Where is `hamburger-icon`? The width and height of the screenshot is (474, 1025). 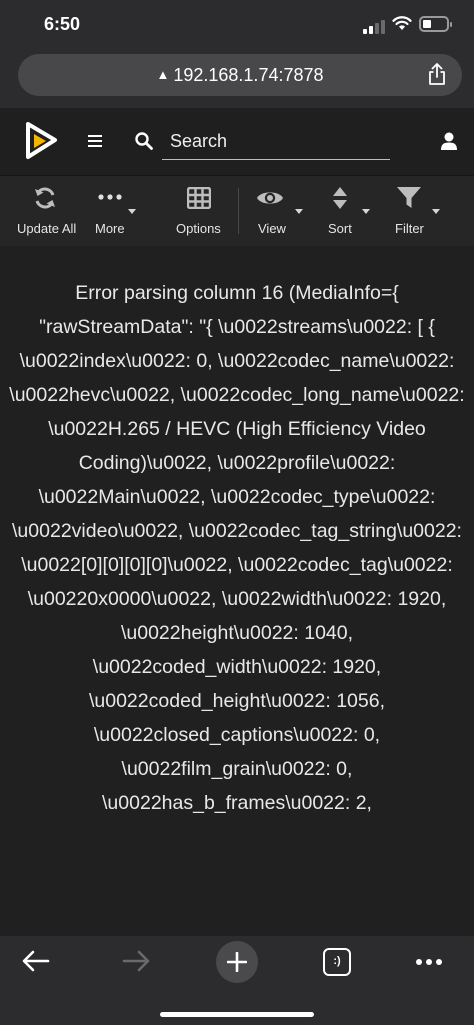
hamburger-icon is located at coordinates (95, 141).